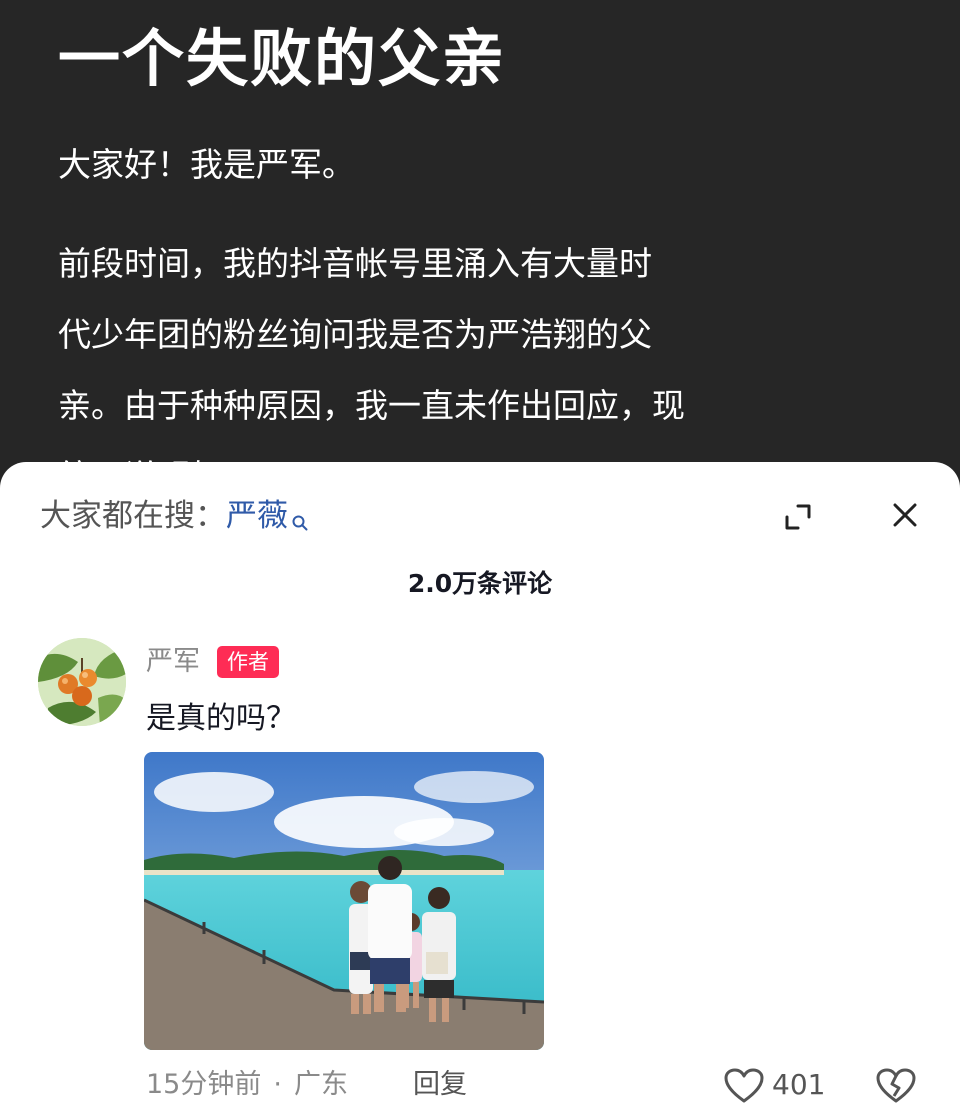 Image resolution: width=960 pixels, height=1118 pixels. I want to click on article-title: 一个失败的父亲, so click(282, 58).